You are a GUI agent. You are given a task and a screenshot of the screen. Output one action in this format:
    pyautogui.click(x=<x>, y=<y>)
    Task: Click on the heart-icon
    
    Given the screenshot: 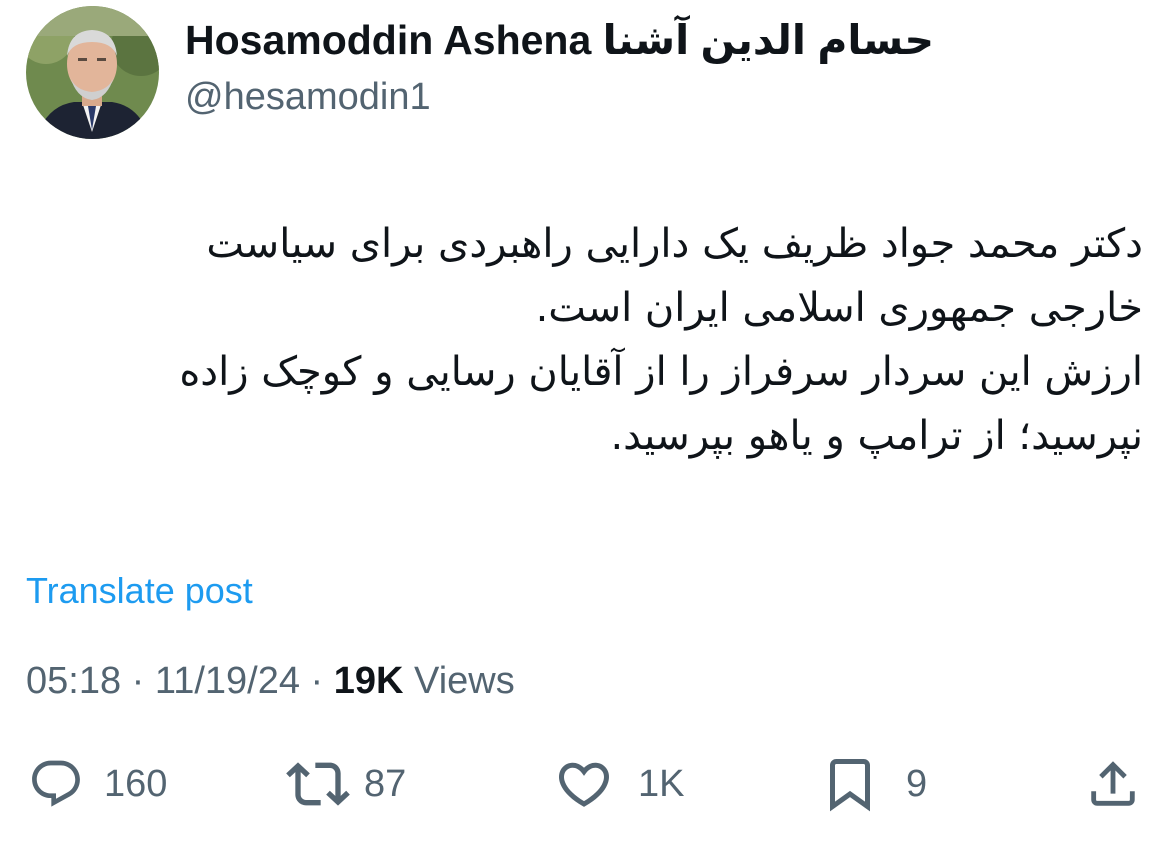 What is the action you would take?
    pyautogui.click(x=584, y=784)
    